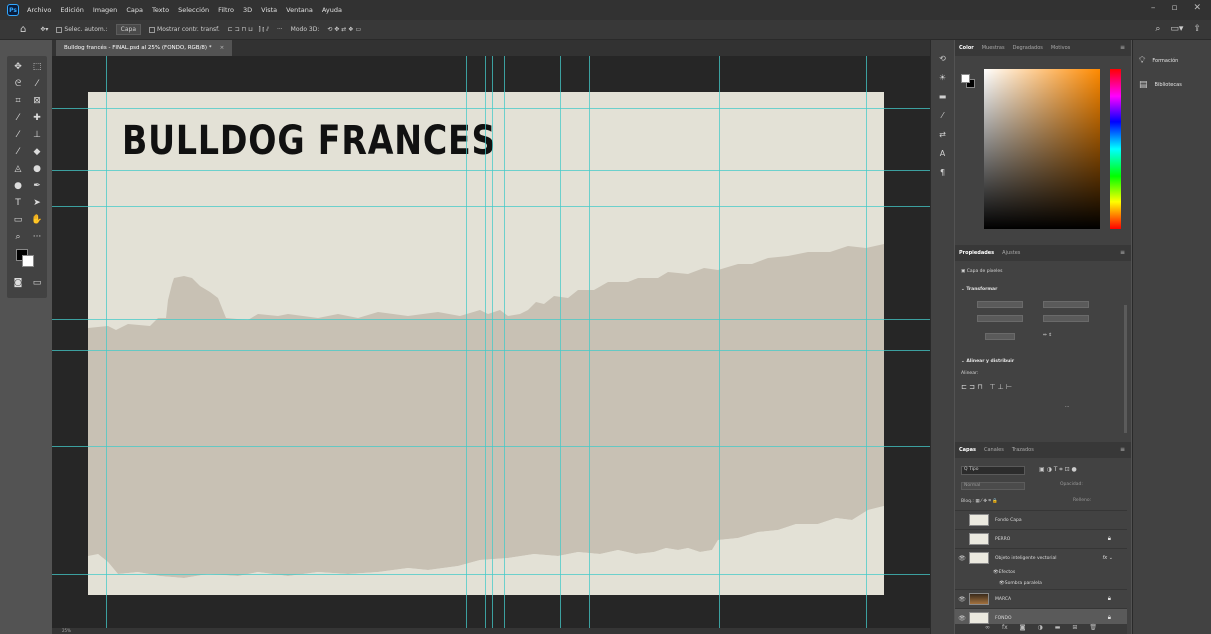 This screenshot has width=1211, height=634. Describe the element at coordinates (18, 169) in the screenshot. I see `gradient-tool-icon: ◬` at that location.